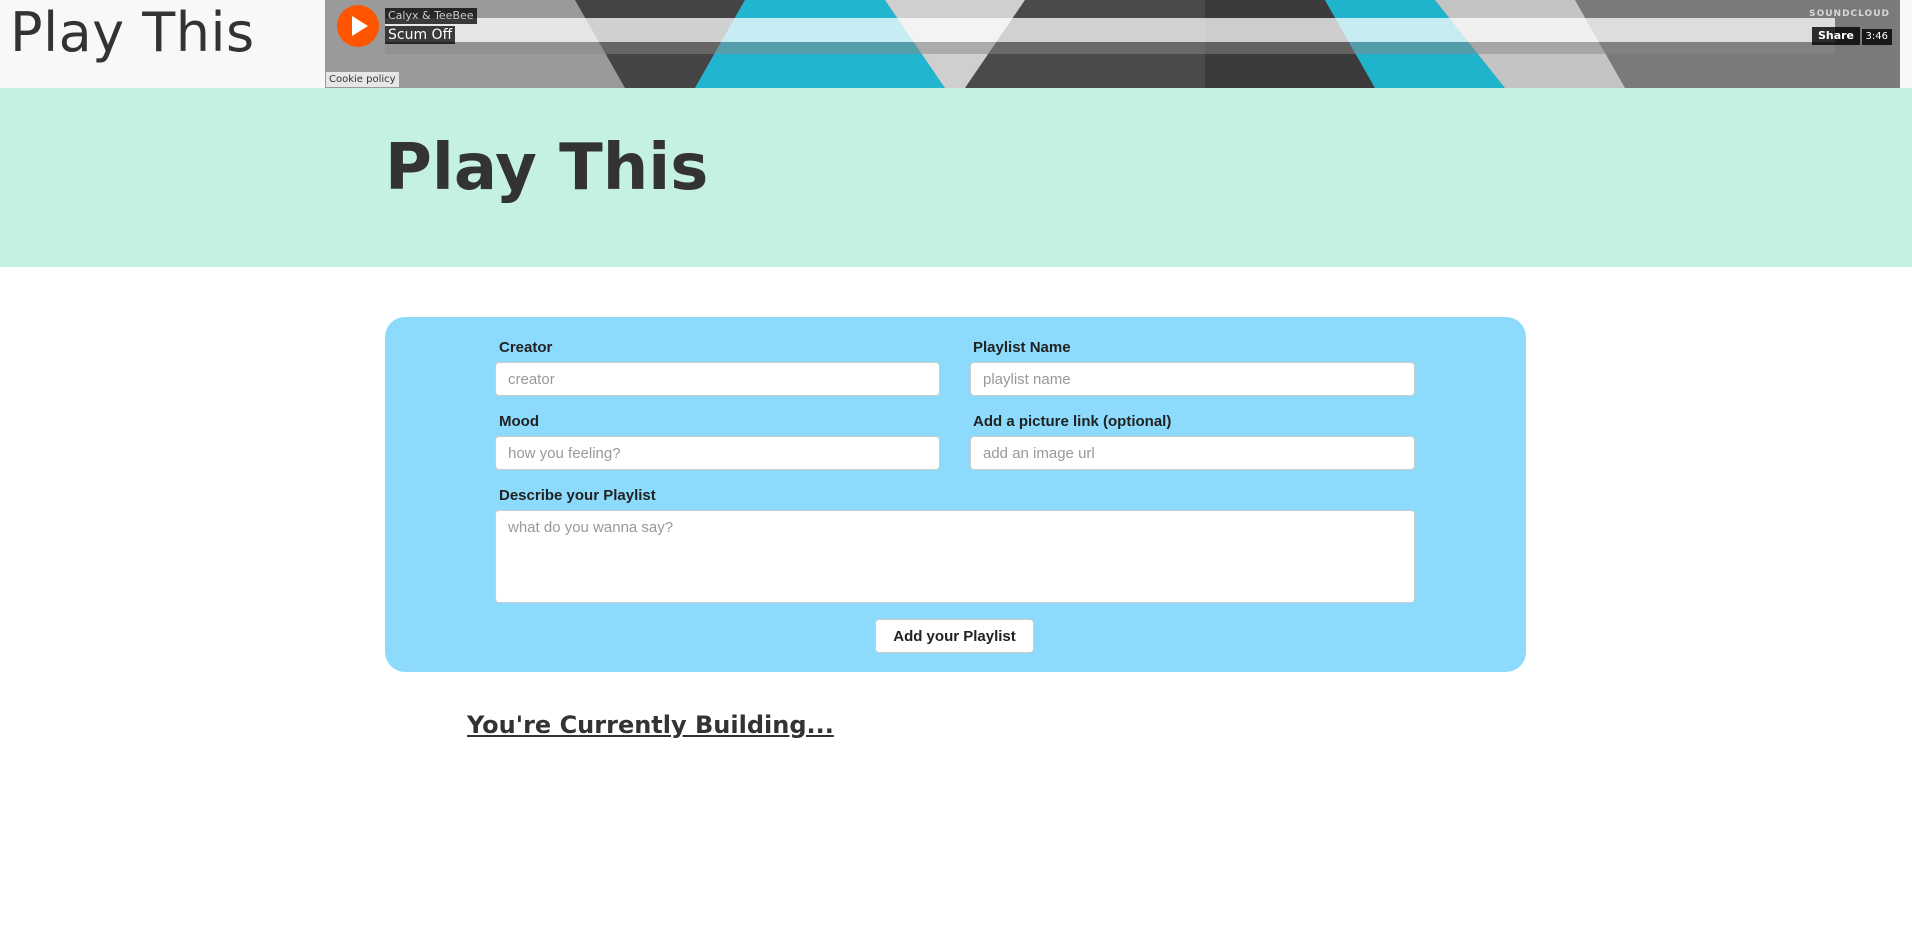 This screenshot has width=1912, height=930. I want to click on description-label: Describe your Playlist, so click(577, 495).